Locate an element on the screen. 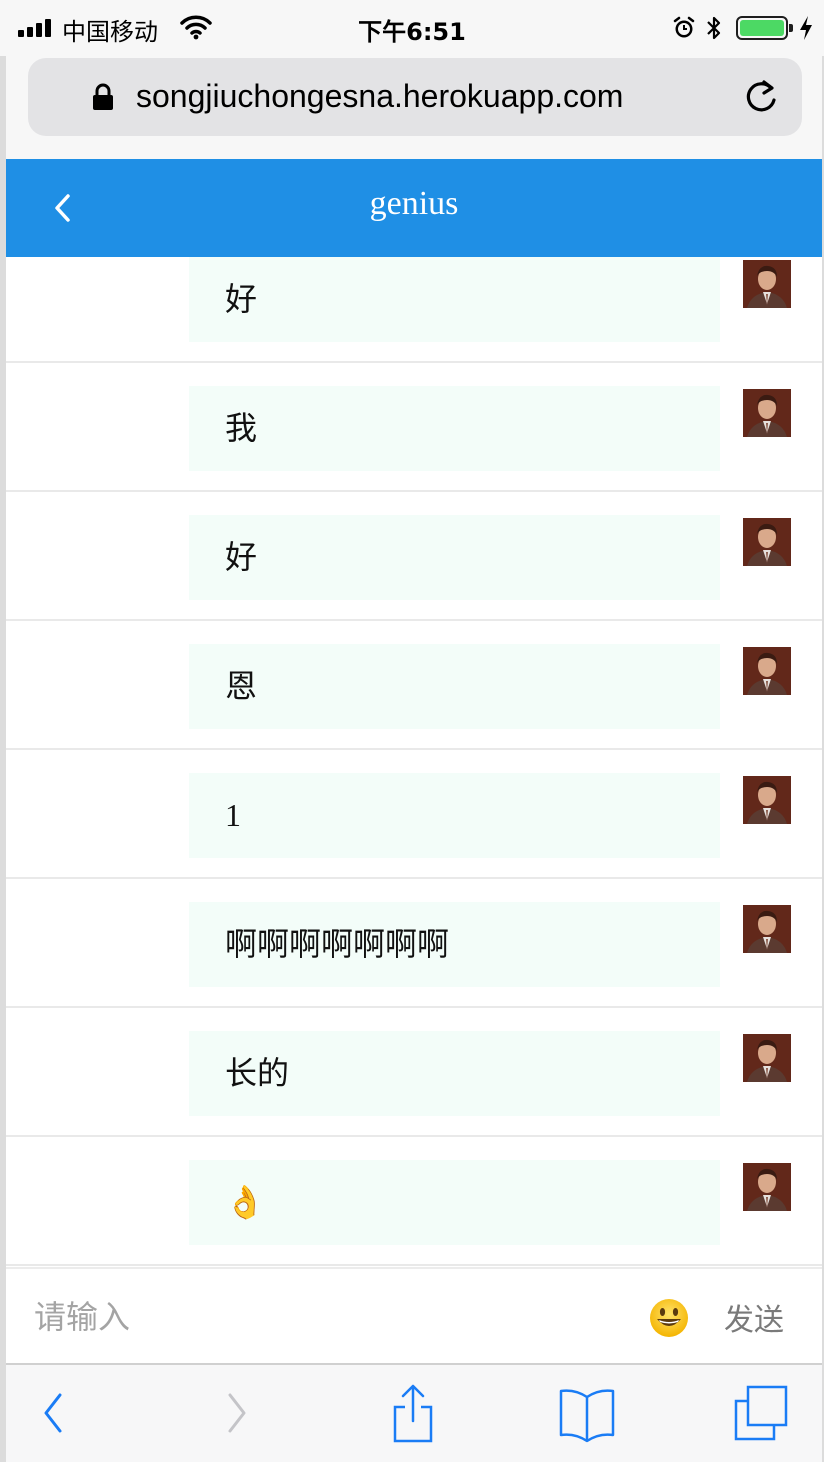 This screenshot has height=1462, width=824. battery-icon is located at coordinates (764, 28).